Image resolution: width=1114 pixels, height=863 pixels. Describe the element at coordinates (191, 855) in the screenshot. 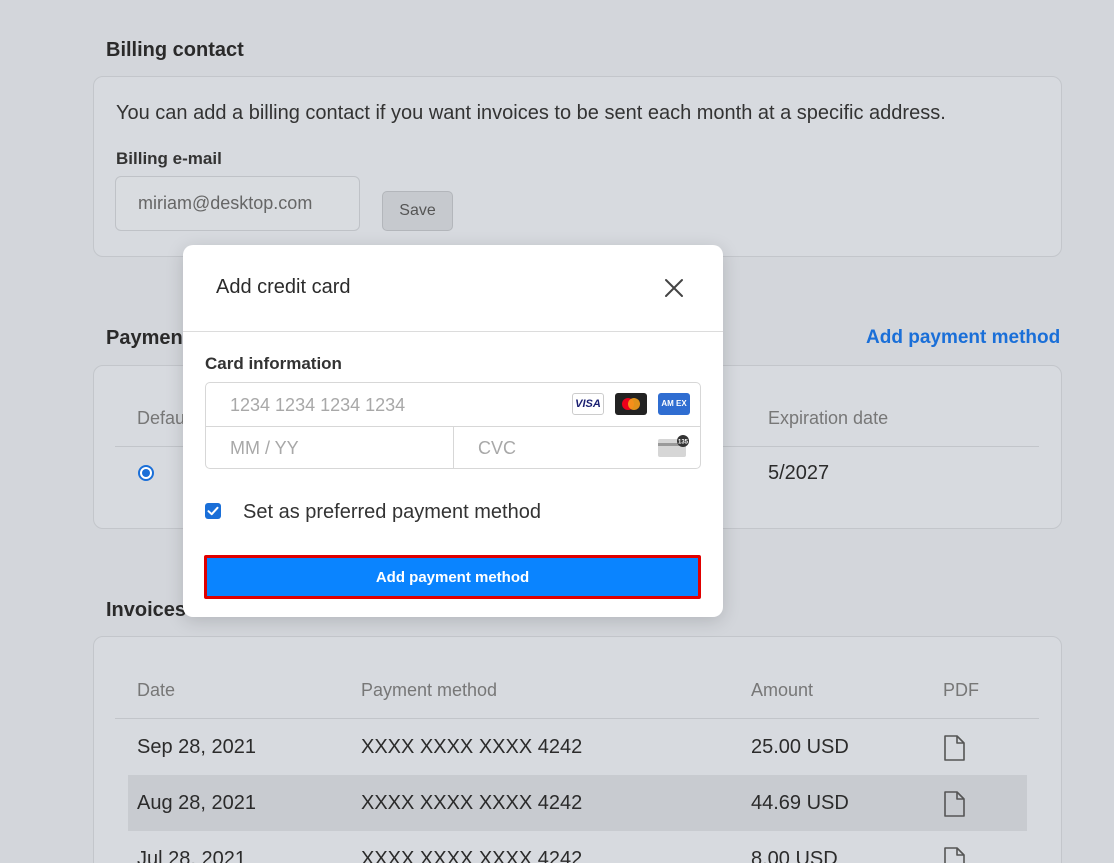

I see `invoice-date: Jul 28, 2021` at that location.